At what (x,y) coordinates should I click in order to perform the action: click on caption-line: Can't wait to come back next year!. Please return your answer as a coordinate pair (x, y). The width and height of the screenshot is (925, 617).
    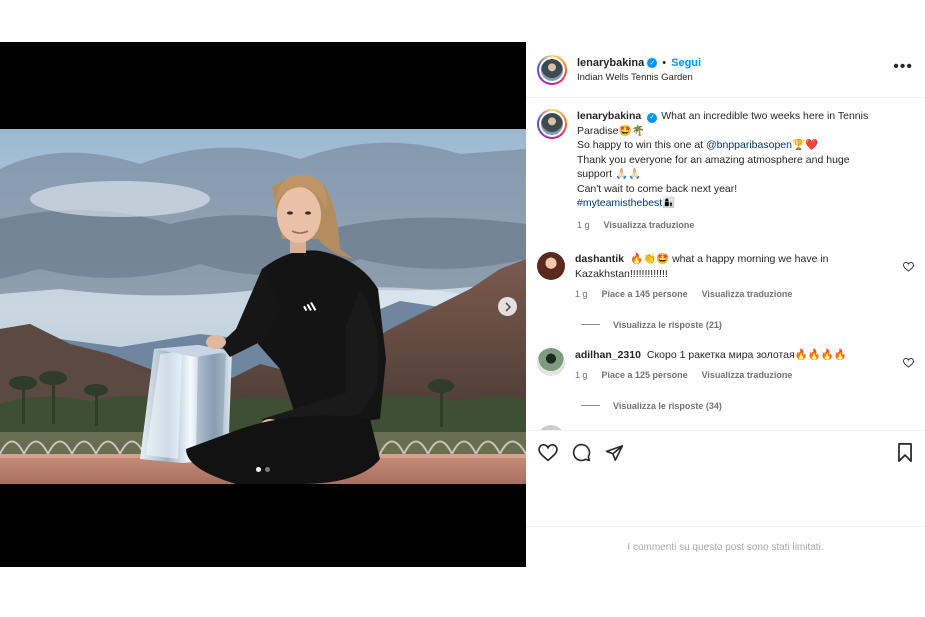
    Looking at the image, I should click on (657, 188).